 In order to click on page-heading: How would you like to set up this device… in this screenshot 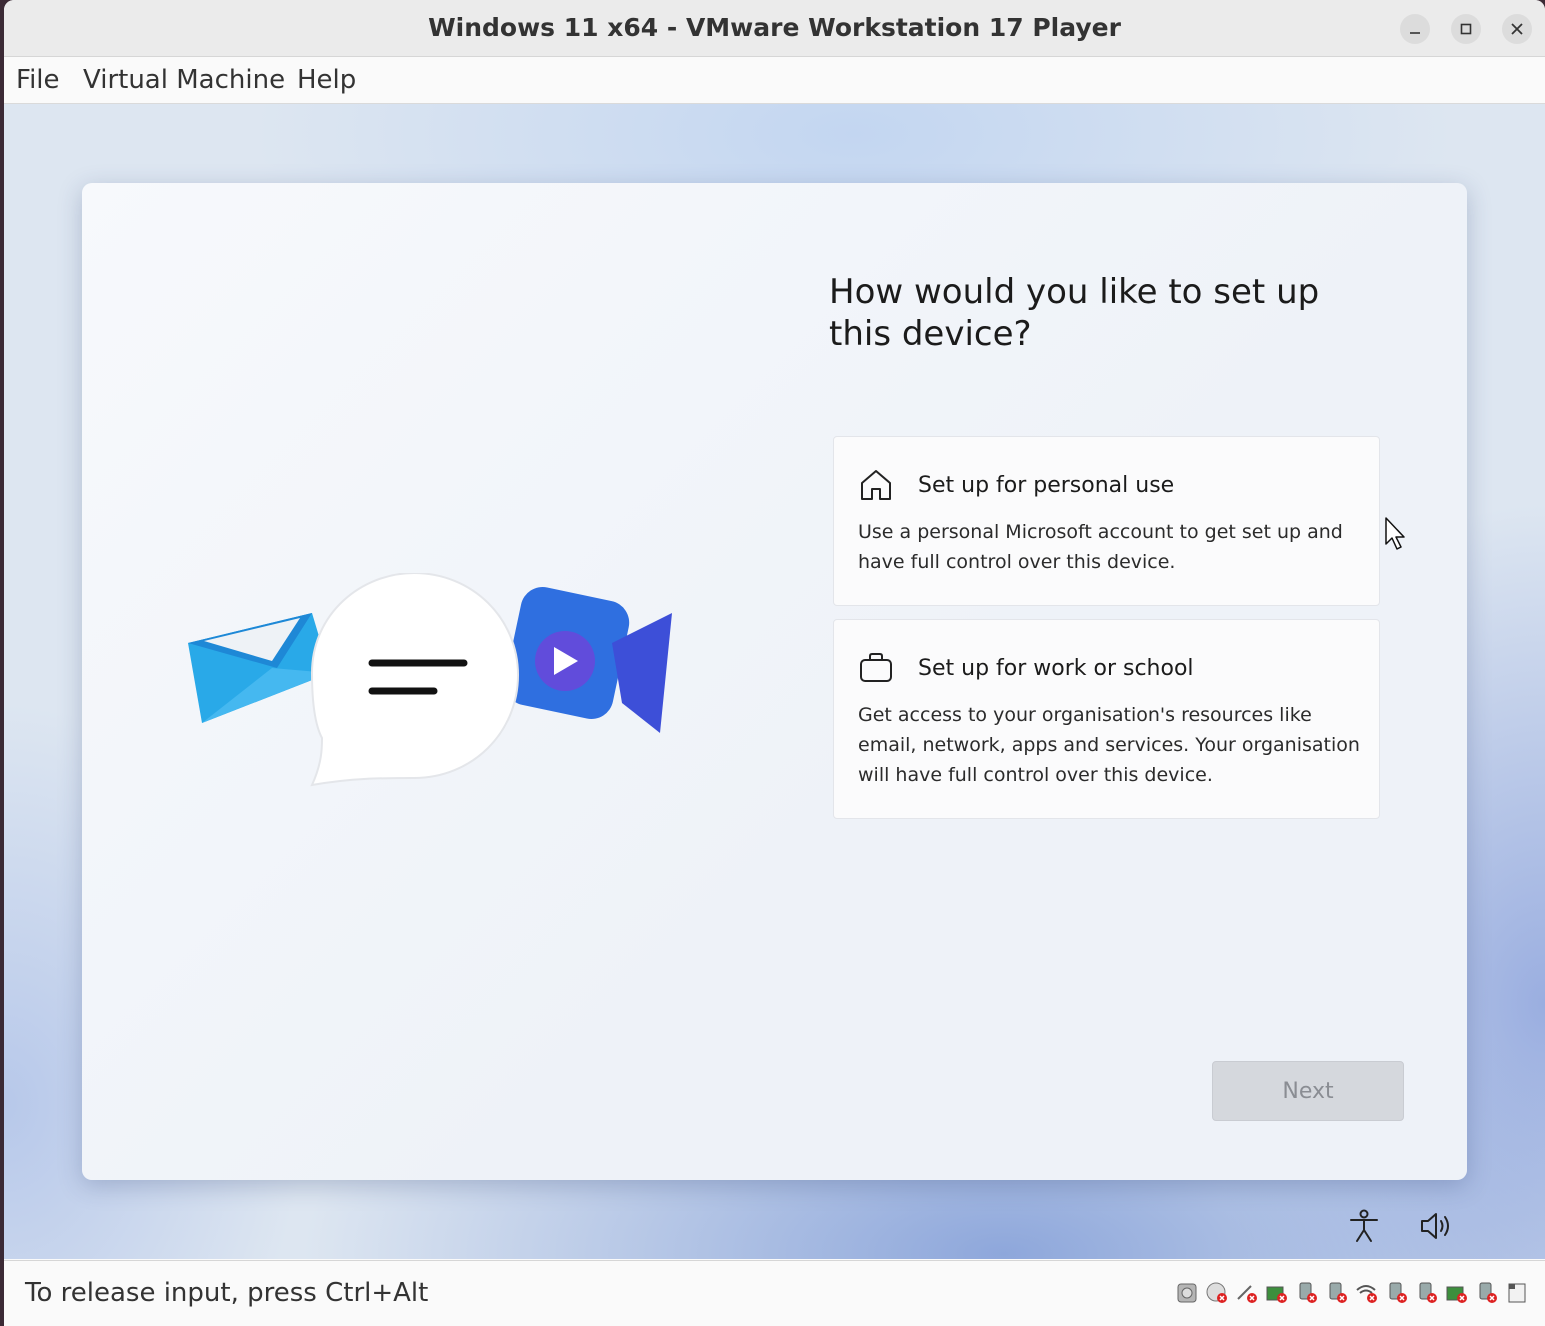, I will do `click(1074, 313)`.